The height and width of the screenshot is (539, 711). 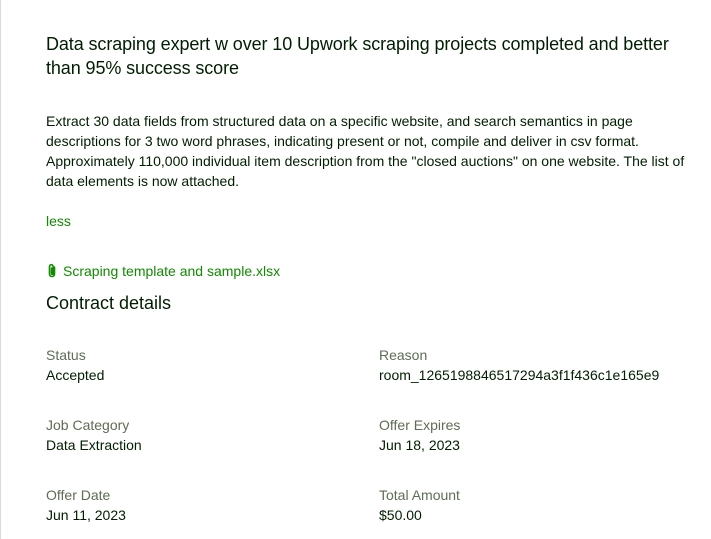 What do you see at coordinates (75, 375) in the screenshot?
I see `status-value: Accepted` at bounding box center [75, 375].